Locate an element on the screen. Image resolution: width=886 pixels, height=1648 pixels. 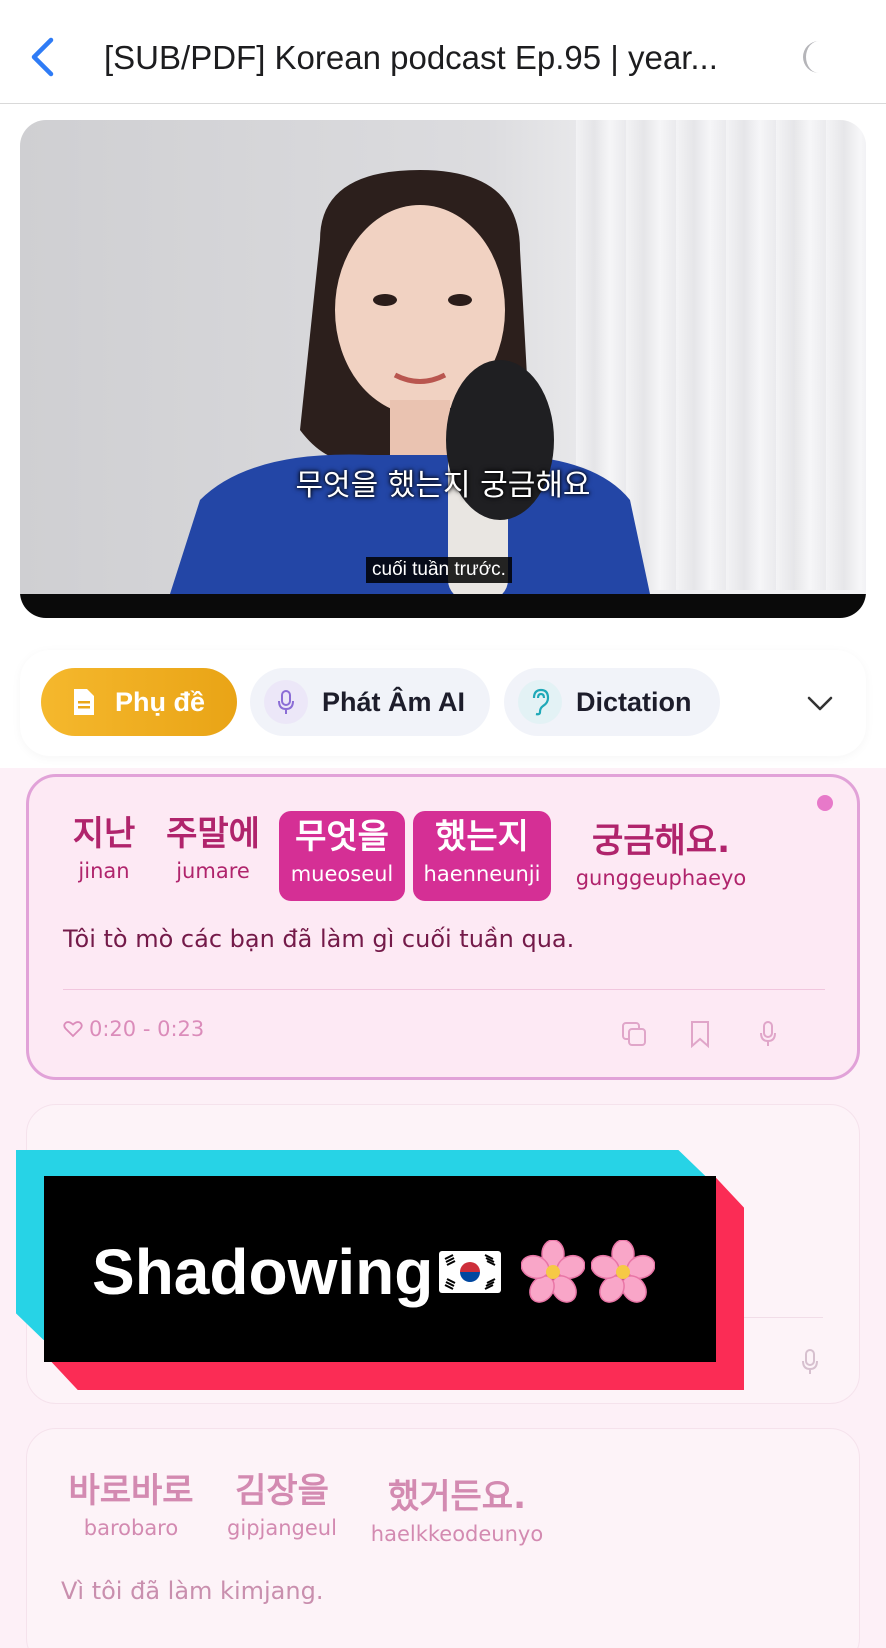
word-chip: 주말에 jumare is located at coordinates (213, 849).